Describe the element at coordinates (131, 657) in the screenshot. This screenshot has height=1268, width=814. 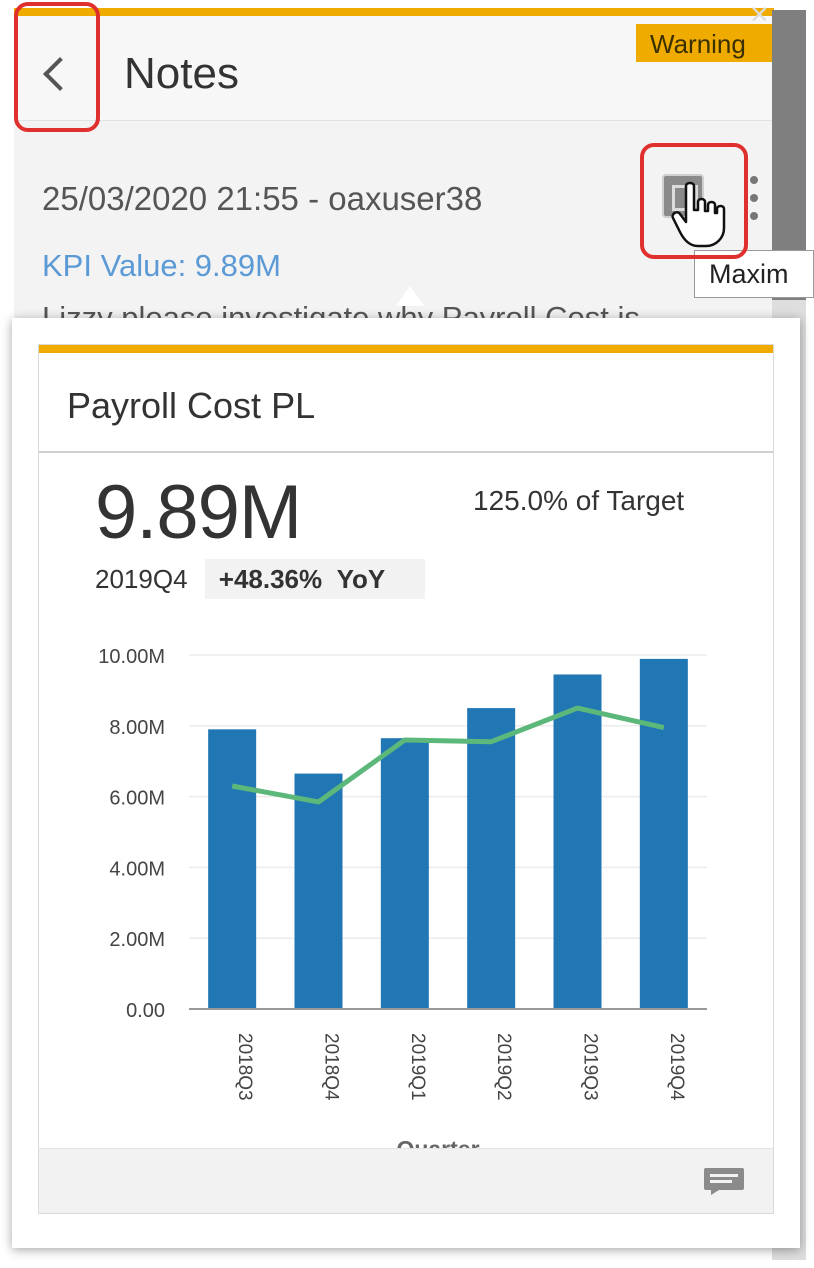
I see `y-tick-label: 10.00M` at that location.